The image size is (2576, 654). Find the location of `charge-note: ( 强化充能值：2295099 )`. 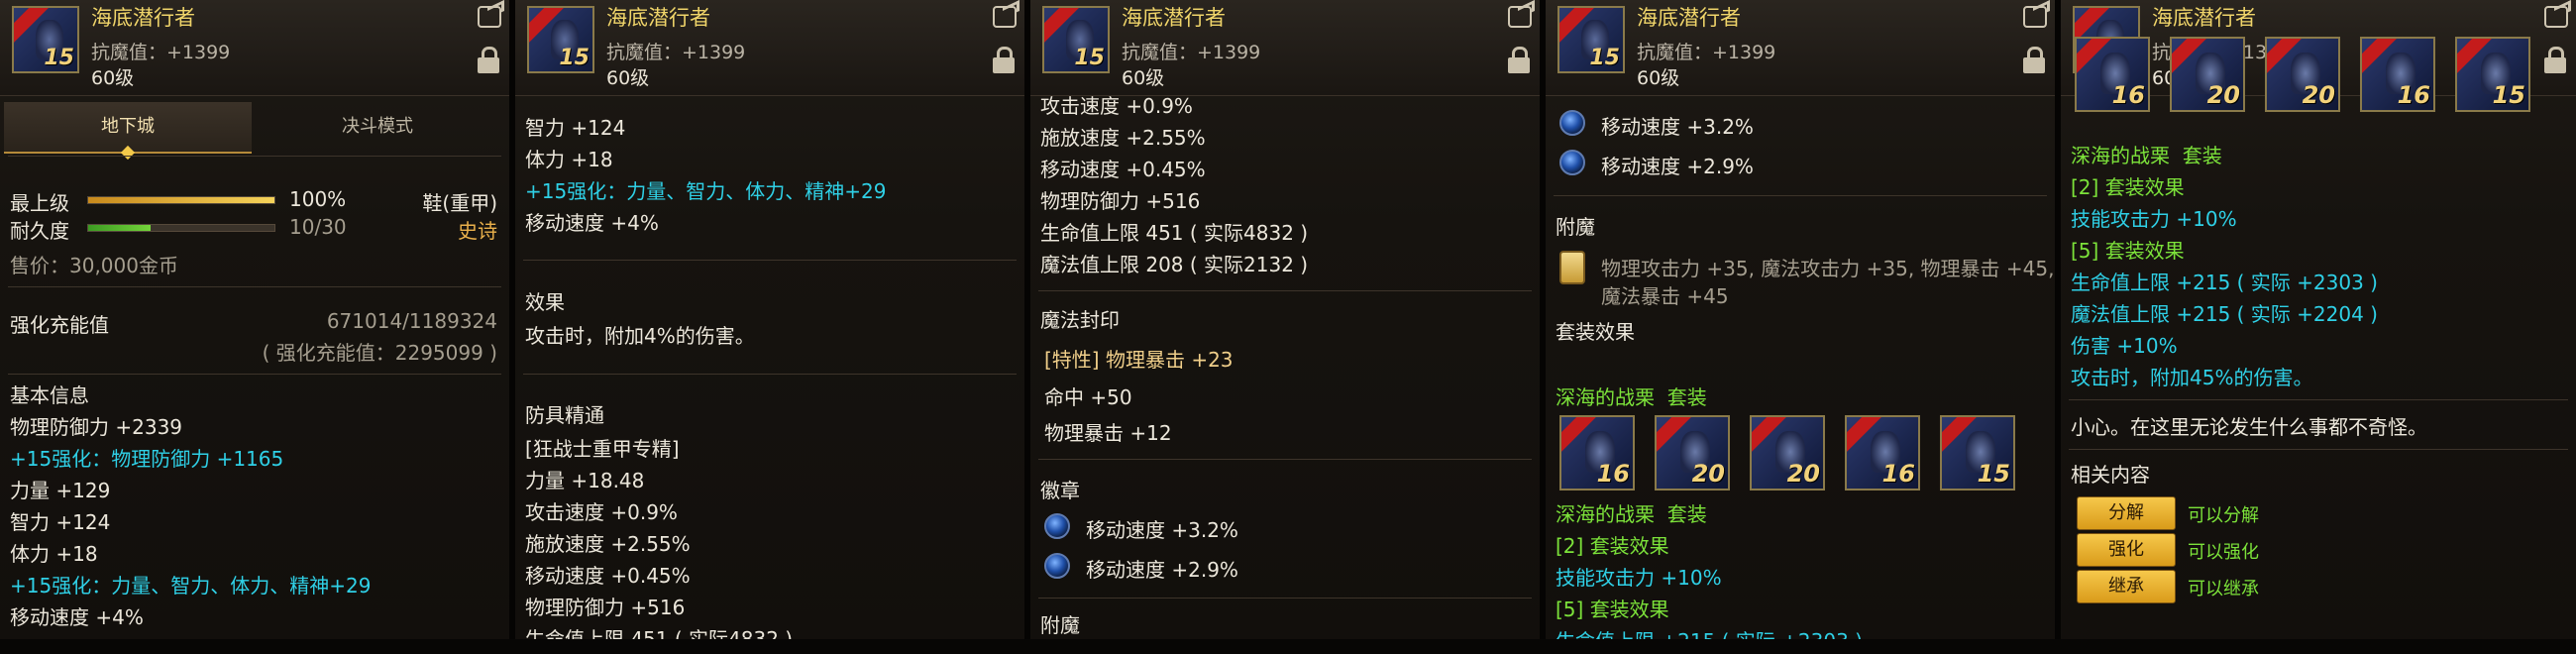

charge-note: ( 强化充能值：2295099 ) is located at coordinates (380, 353).